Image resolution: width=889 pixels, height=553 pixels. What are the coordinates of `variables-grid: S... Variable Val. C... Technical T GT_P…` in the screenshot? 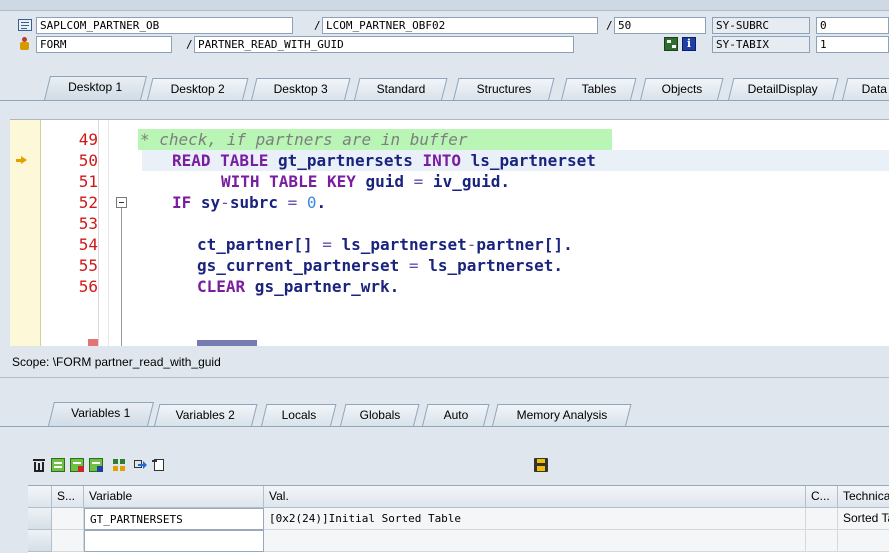 It's located at (458, 519).